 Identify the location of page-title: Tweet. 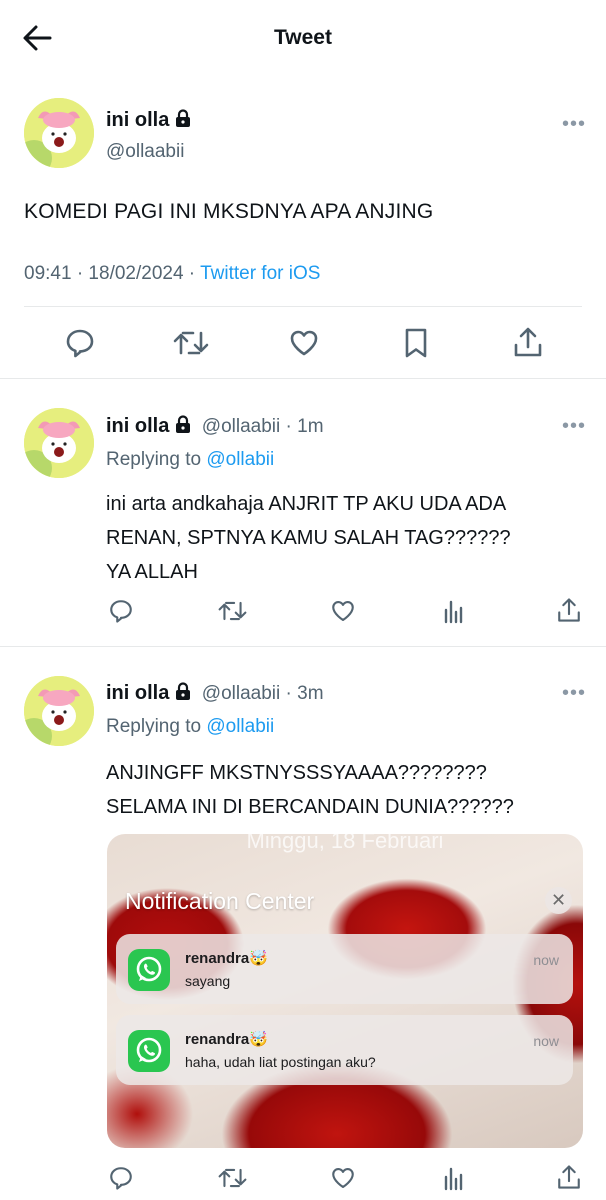
(303, 37).